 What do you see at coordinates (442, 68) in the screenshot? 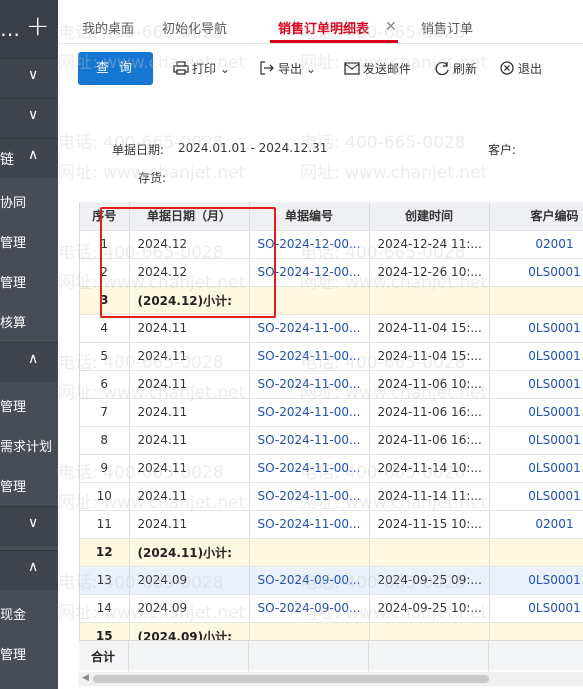
I see `refresh-icon` at bounding box center [442, 68].